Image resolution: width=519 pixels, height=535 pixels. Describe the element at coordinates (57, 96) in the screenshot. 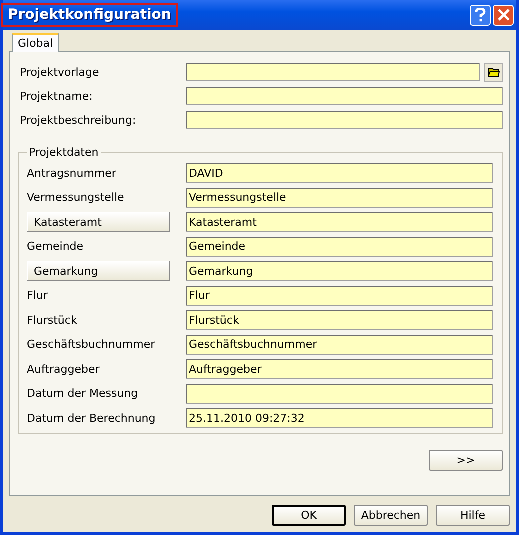

I see `field-label: Projektname:` at that location.